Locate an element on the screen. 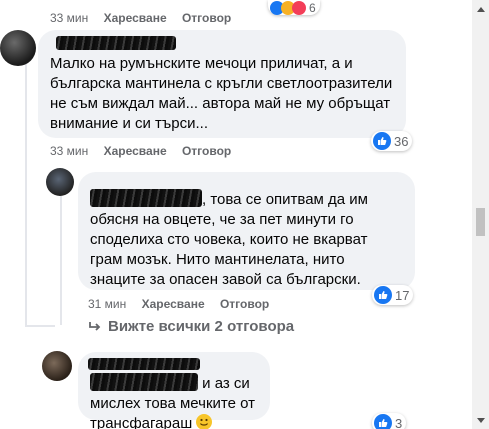 The image size is (489, 429). scrollbar is located at coordinates (480, 214).